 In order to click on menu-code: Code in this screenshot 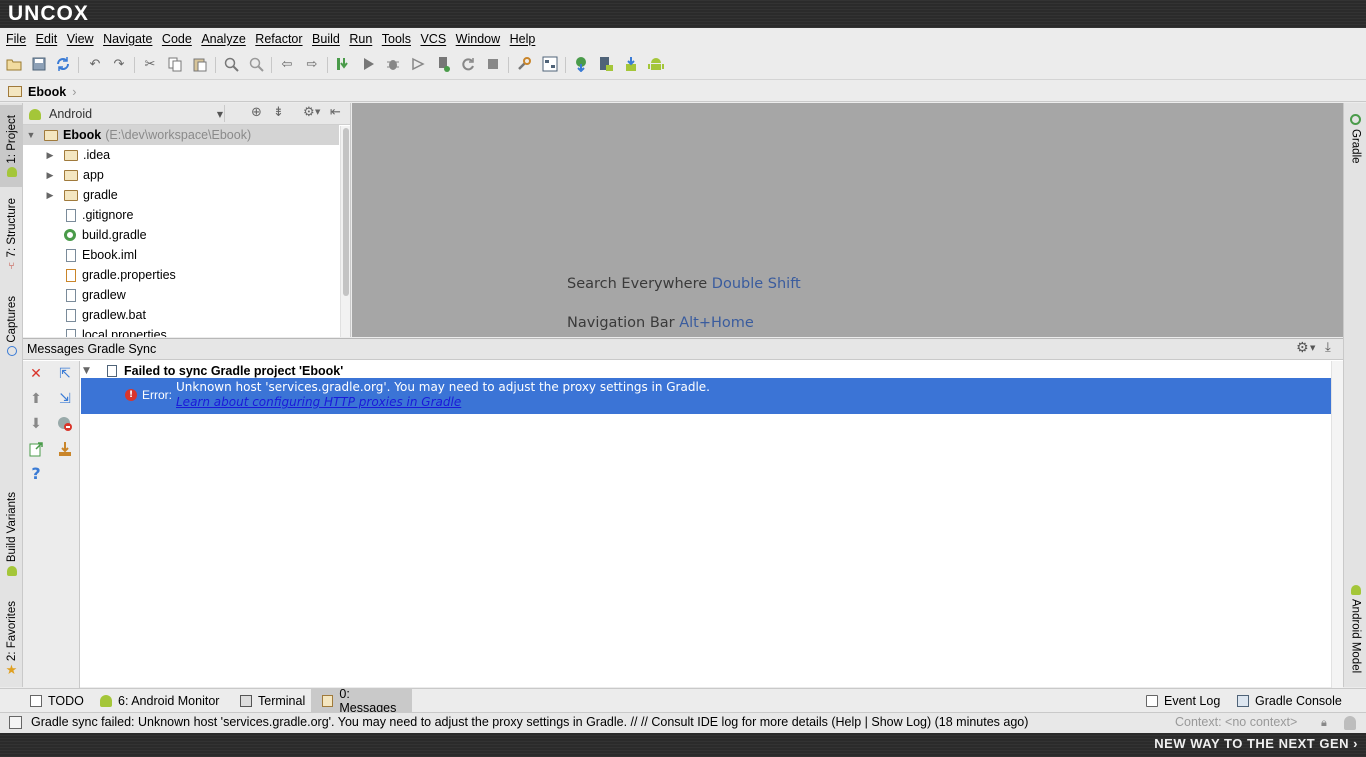, I will do `click(177, 39)`.